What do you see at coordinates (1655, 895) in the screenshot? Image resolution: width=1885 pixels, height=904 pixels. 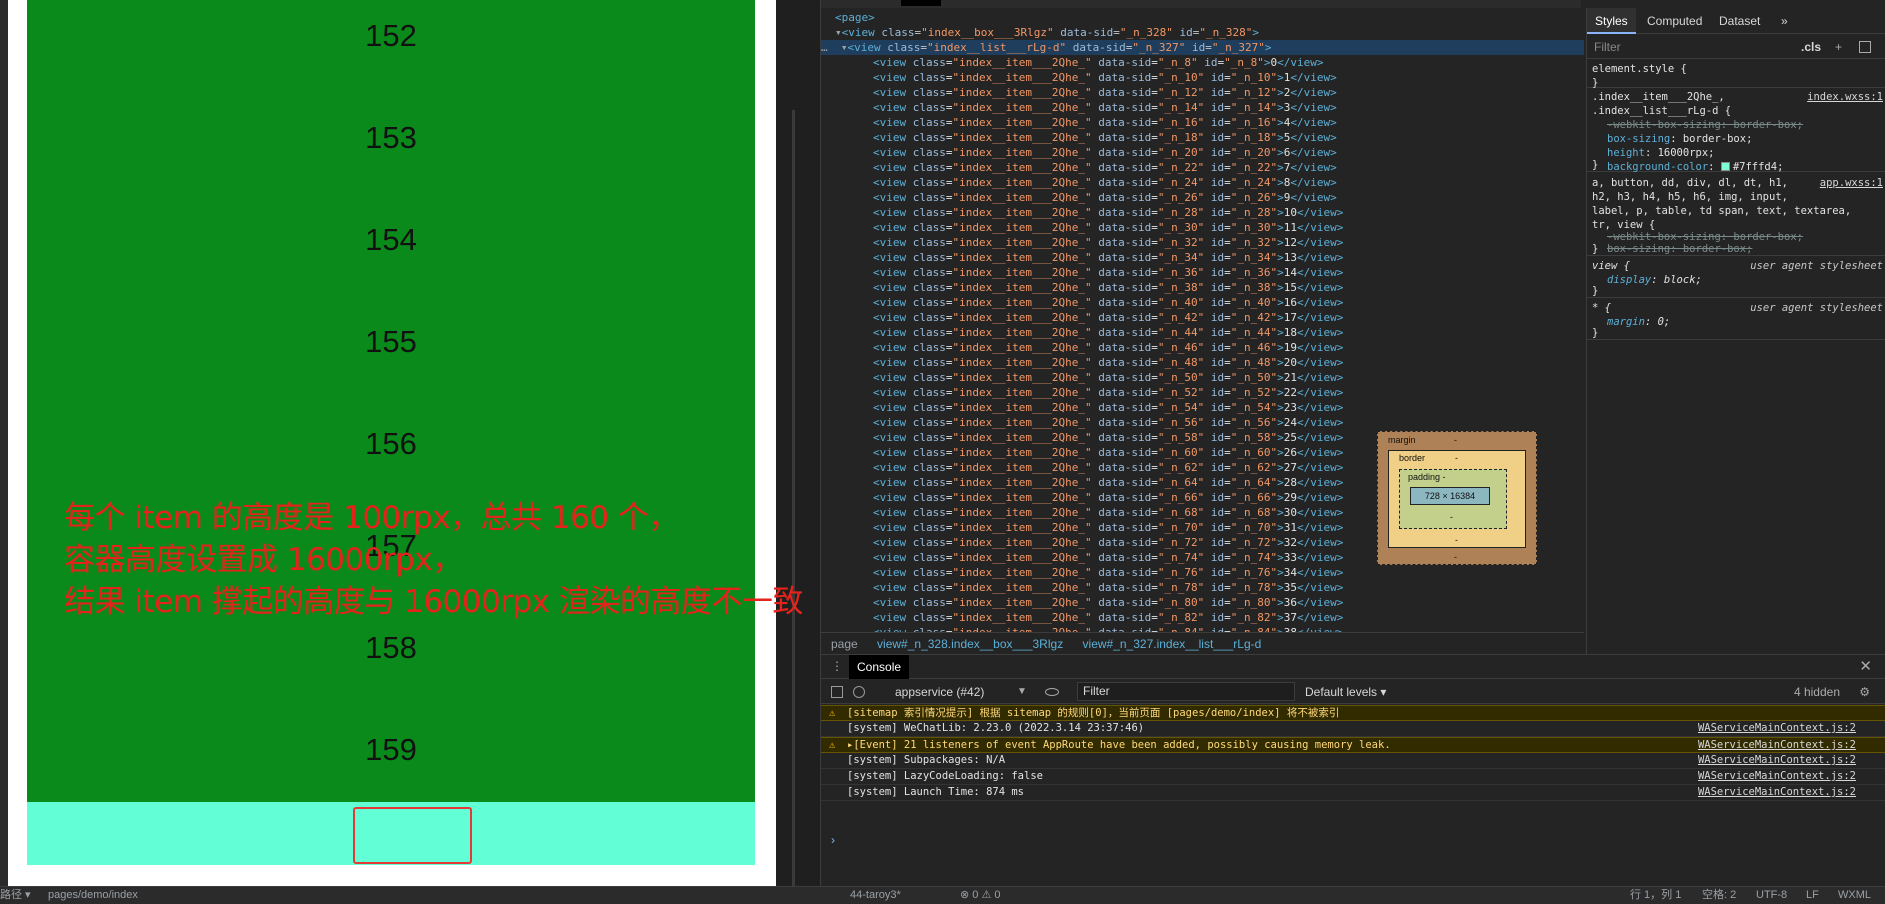 I see `cursor-position: 行 1，列 1` at bounding box center [1655, 895].